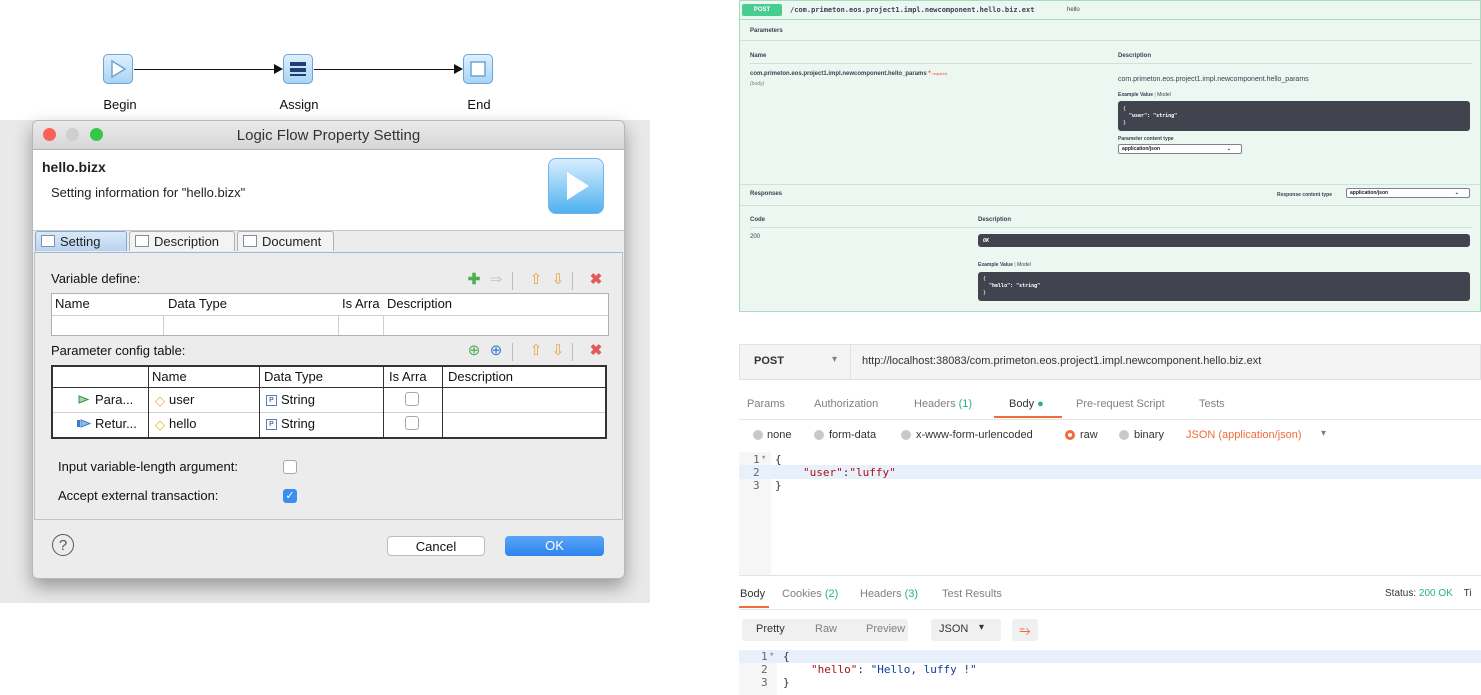 The image size is (1481, 695). What do you see at coordinates (826, 629) in the screenshot?
I see `view-raw-button: Raw` at bounding box center [826, 629].